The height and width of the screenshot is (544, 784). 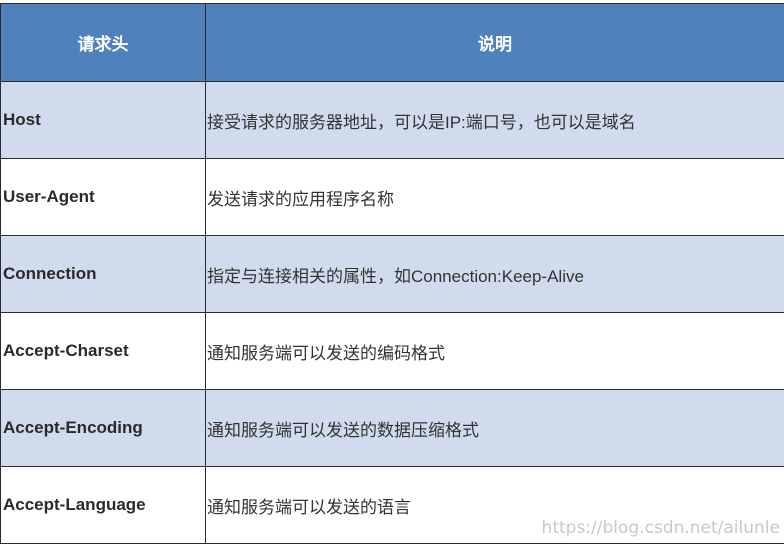 I want to click on header-name-cell: Accept-Charset, so click(x=103, y=351).